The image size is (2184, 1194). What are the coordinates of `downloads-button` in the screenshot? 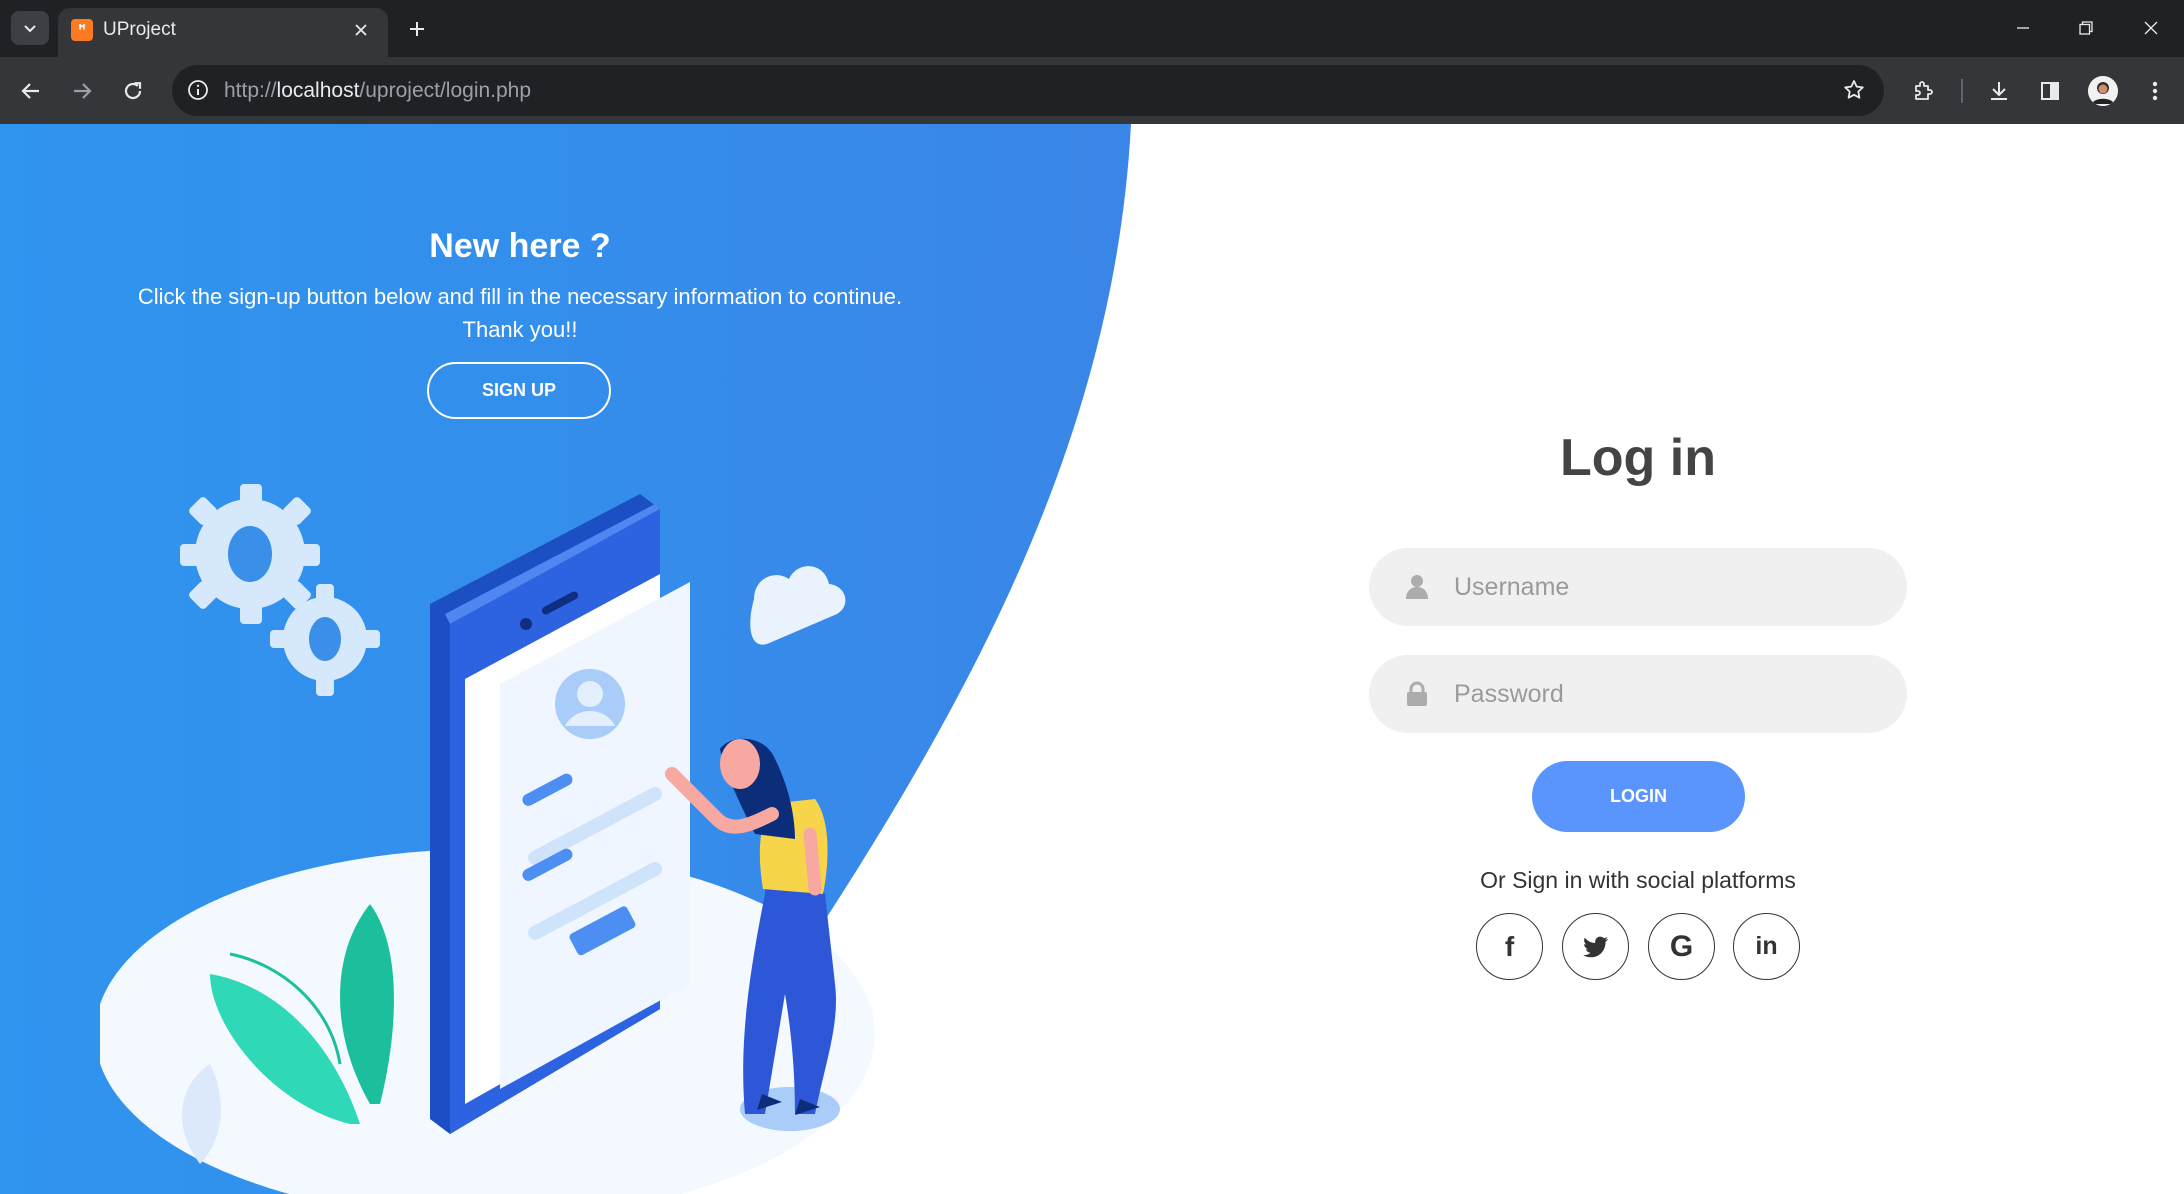 It's located at (1999, 91).